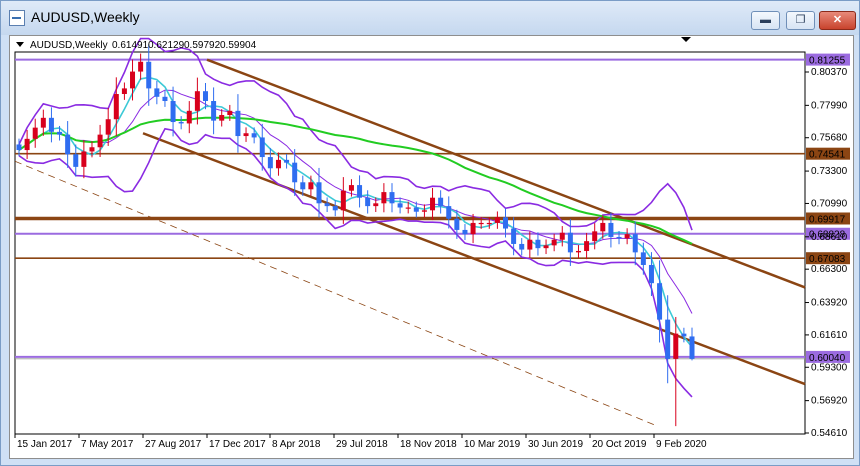 This screenshot has height=466, width=860. I want to click on y-tick-label: 0.63920, so click(829, 303).